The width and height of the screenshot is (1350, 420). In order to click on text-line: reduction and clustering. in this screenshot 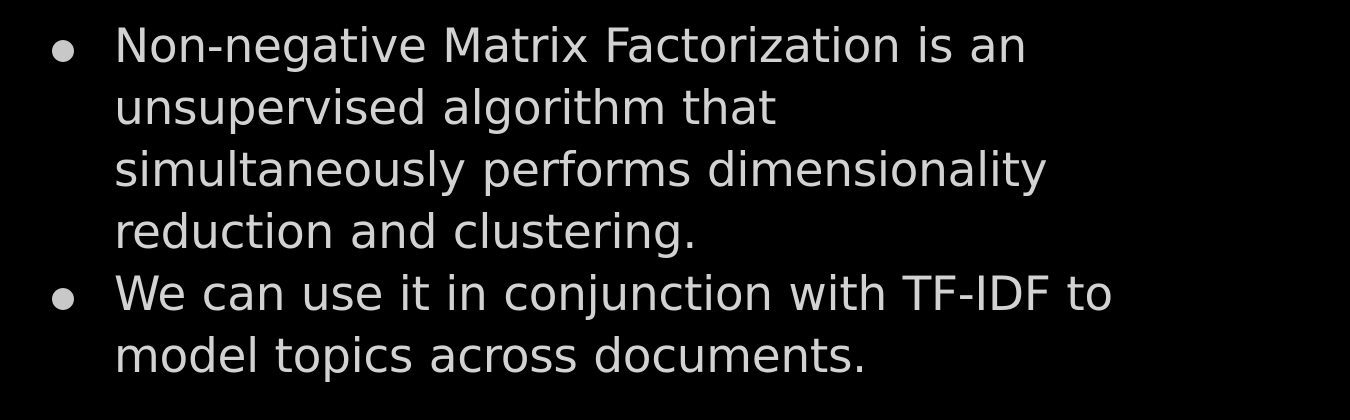, I will do `click(405, 232)`.